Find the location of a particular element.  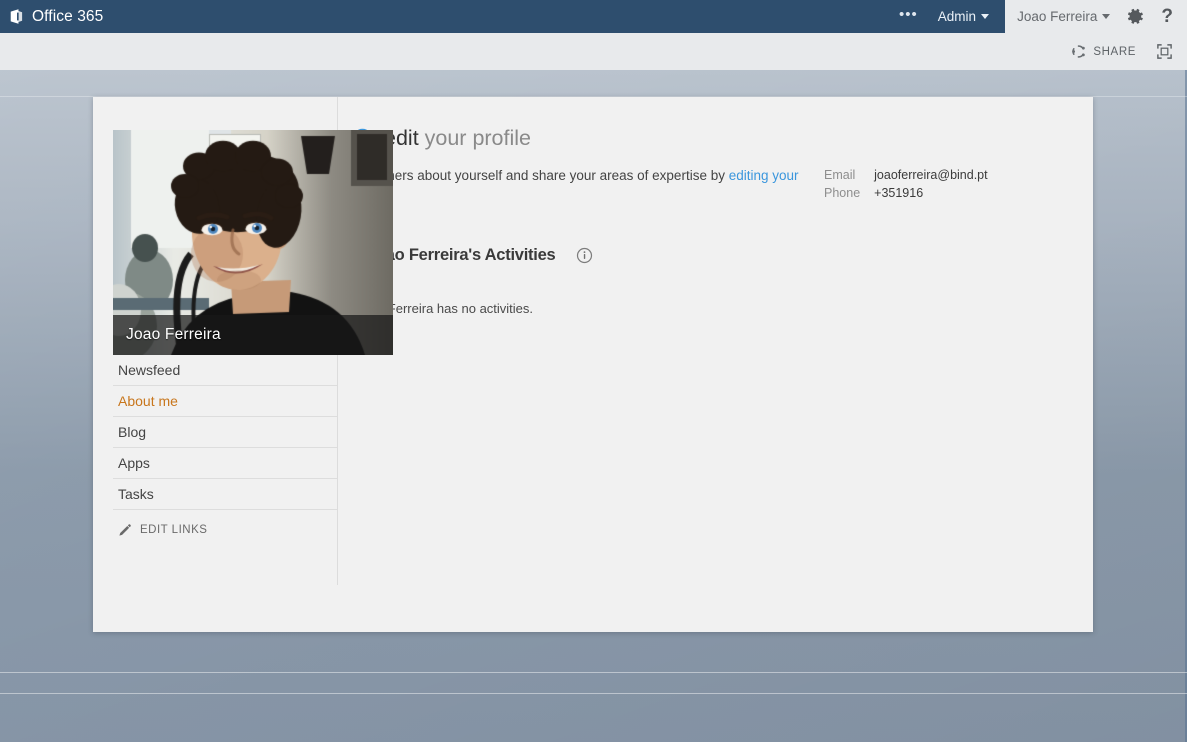

user-menu: Joao Ferreira is located at coordinates (1064, 16).